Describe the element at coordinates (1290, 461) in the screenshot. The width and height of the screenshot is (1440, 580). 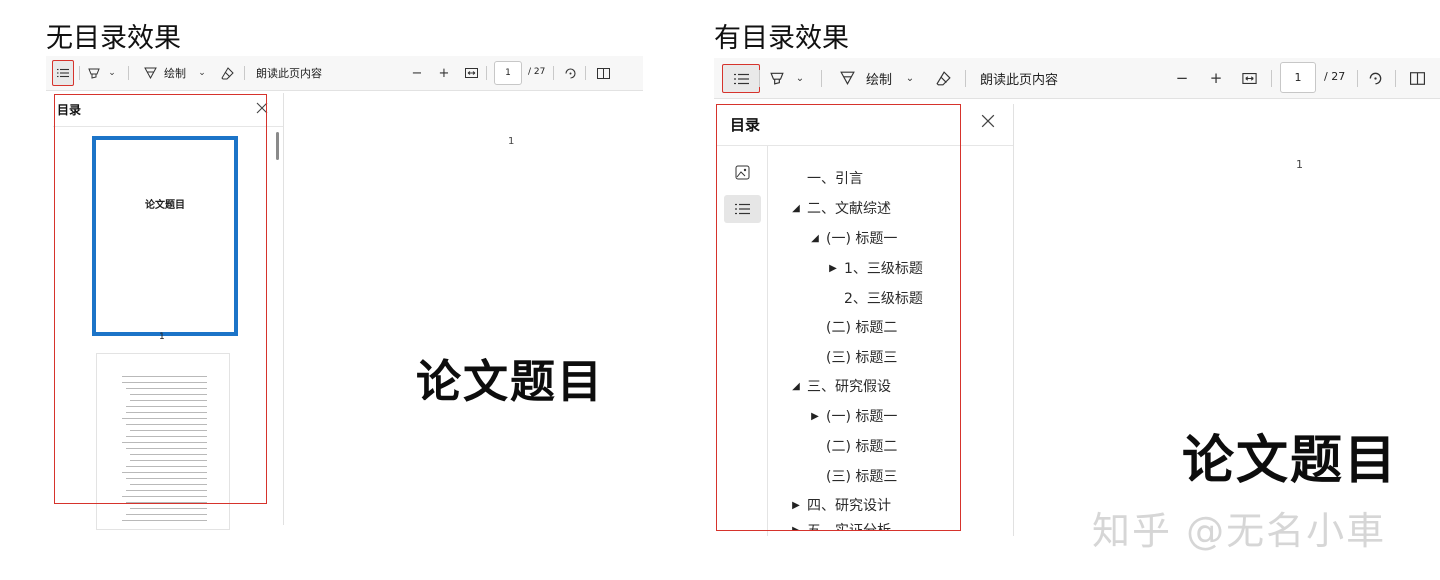
I see `right-document-title: 论文题目` at that location.